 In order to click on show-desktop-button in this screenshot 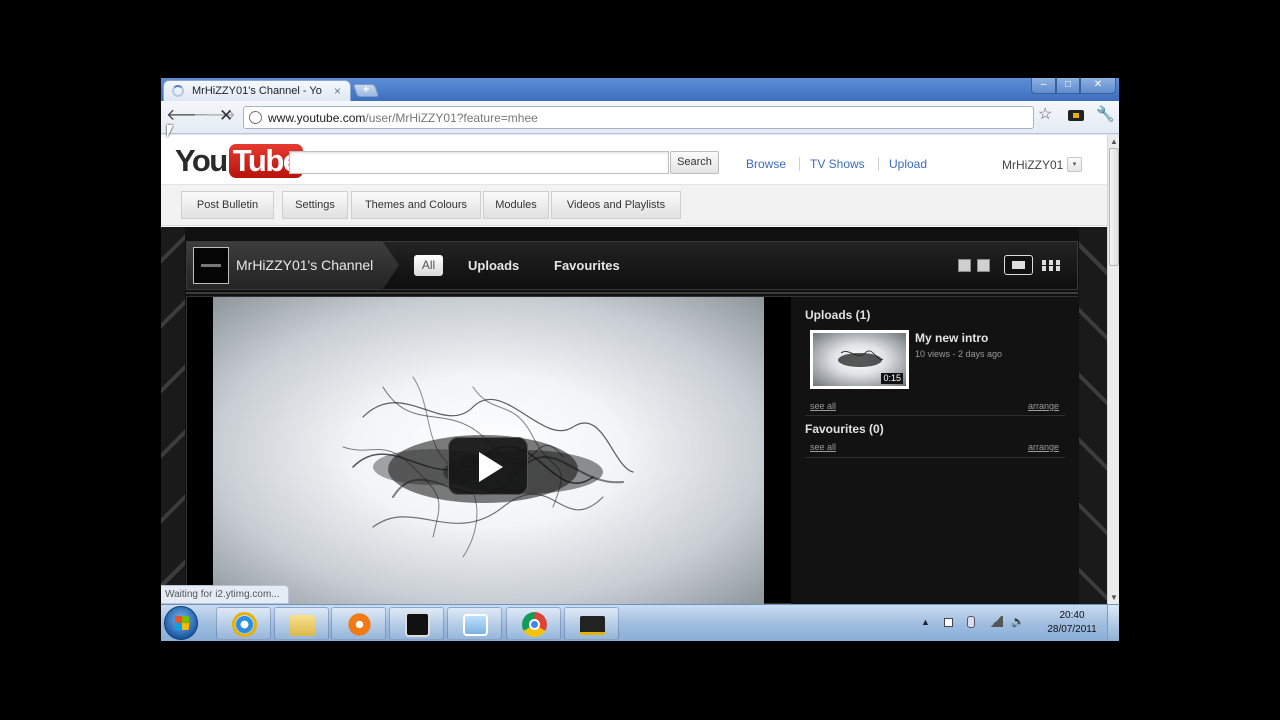, I will do `click(1113, 623)`.